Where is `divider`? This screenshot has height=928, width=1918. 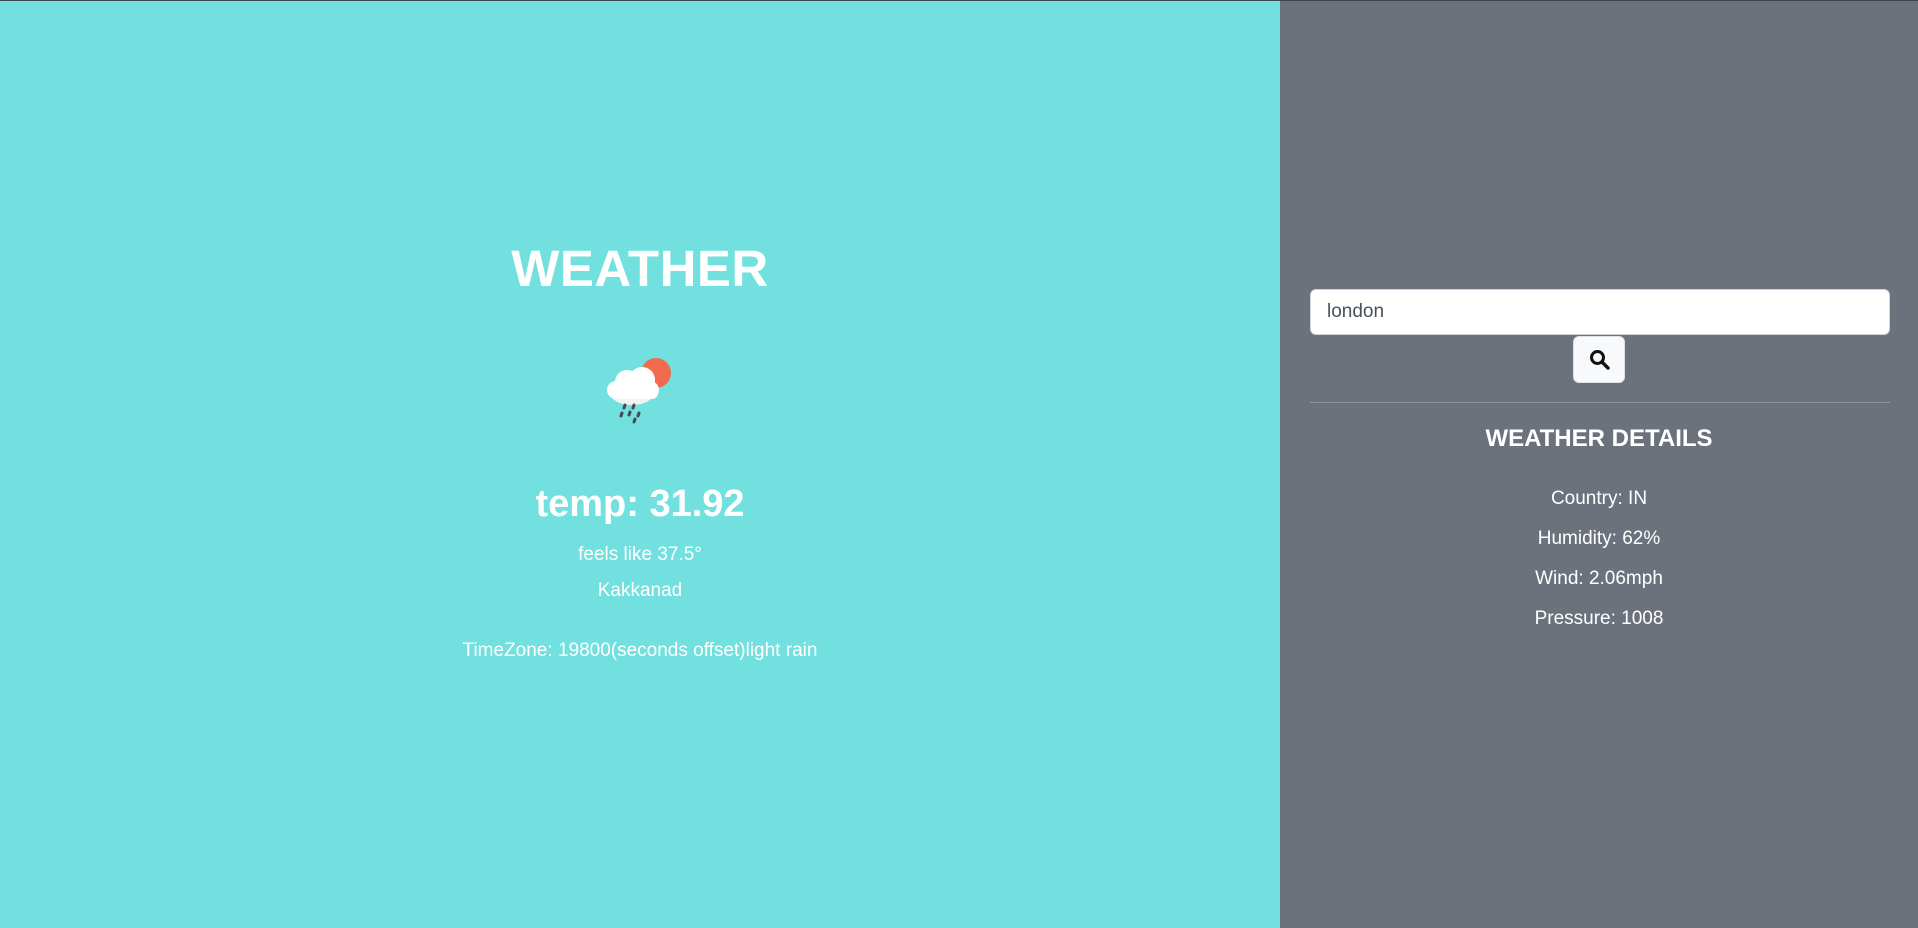 divider is located at coordinates (1600, 402).